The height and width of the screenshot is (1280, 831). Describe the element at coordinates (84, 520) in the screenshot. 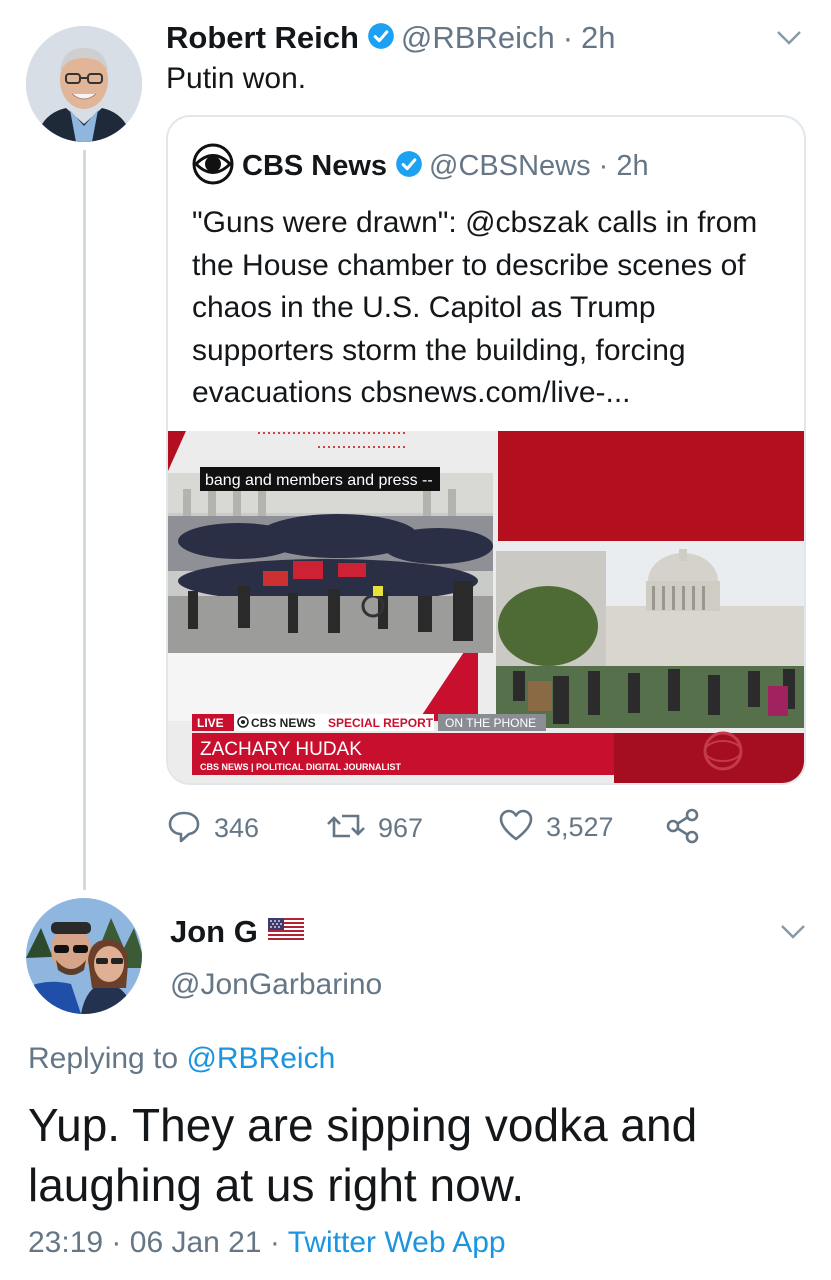

I see `thread-connector-line` at that location.